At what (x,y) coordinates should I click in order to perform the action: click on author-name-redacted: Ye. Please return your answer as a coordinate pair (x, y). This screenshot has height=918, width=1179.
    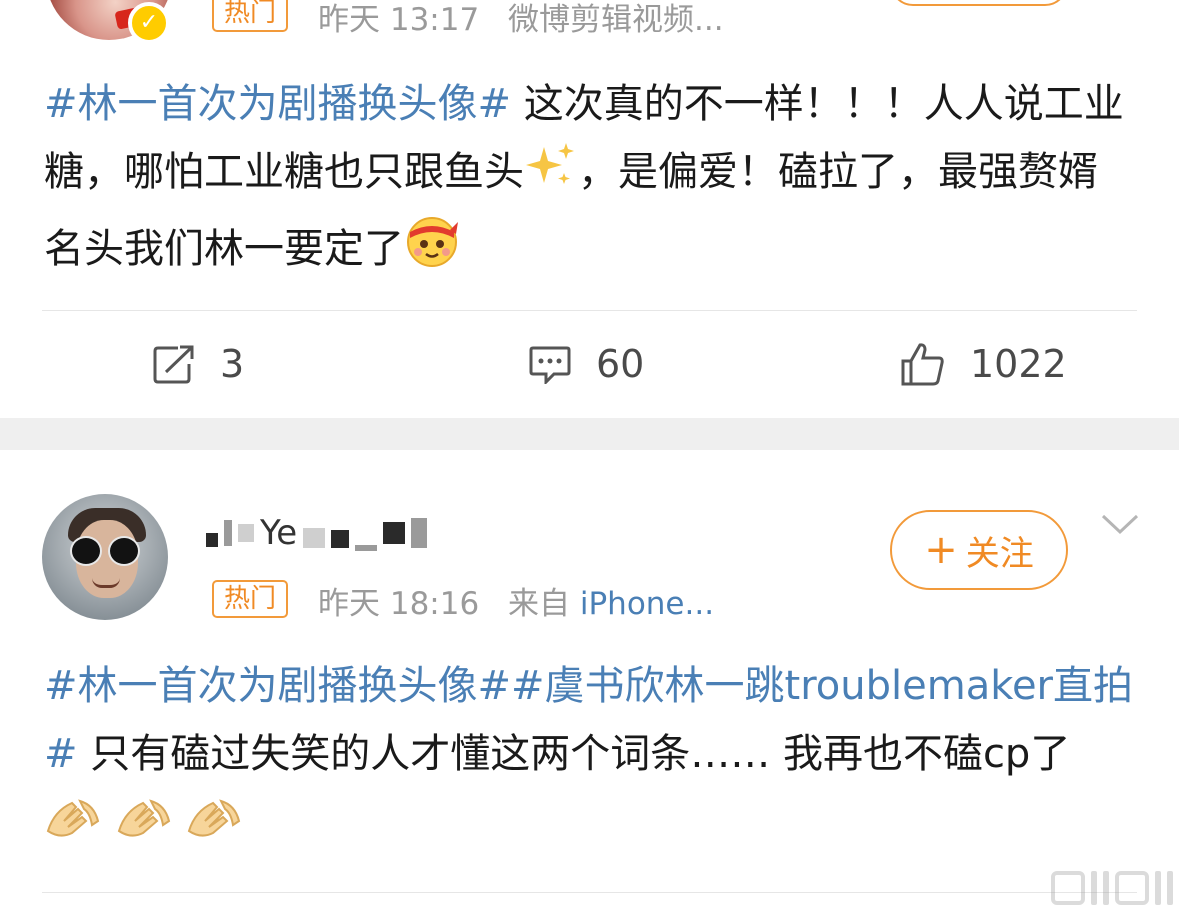
    Looking at the image, I should click on (317, 533).